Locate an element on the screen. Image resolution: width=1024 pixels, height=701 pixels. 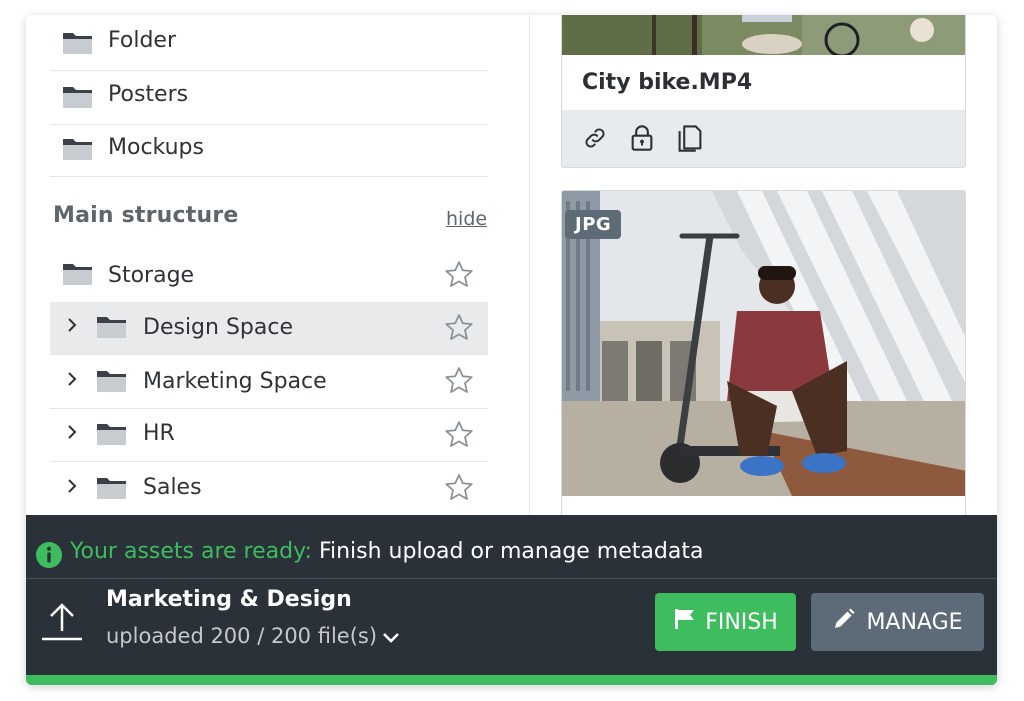
upload-status-text: uploaded 200 / 200 file(s) is located at coordinates (242, 636).